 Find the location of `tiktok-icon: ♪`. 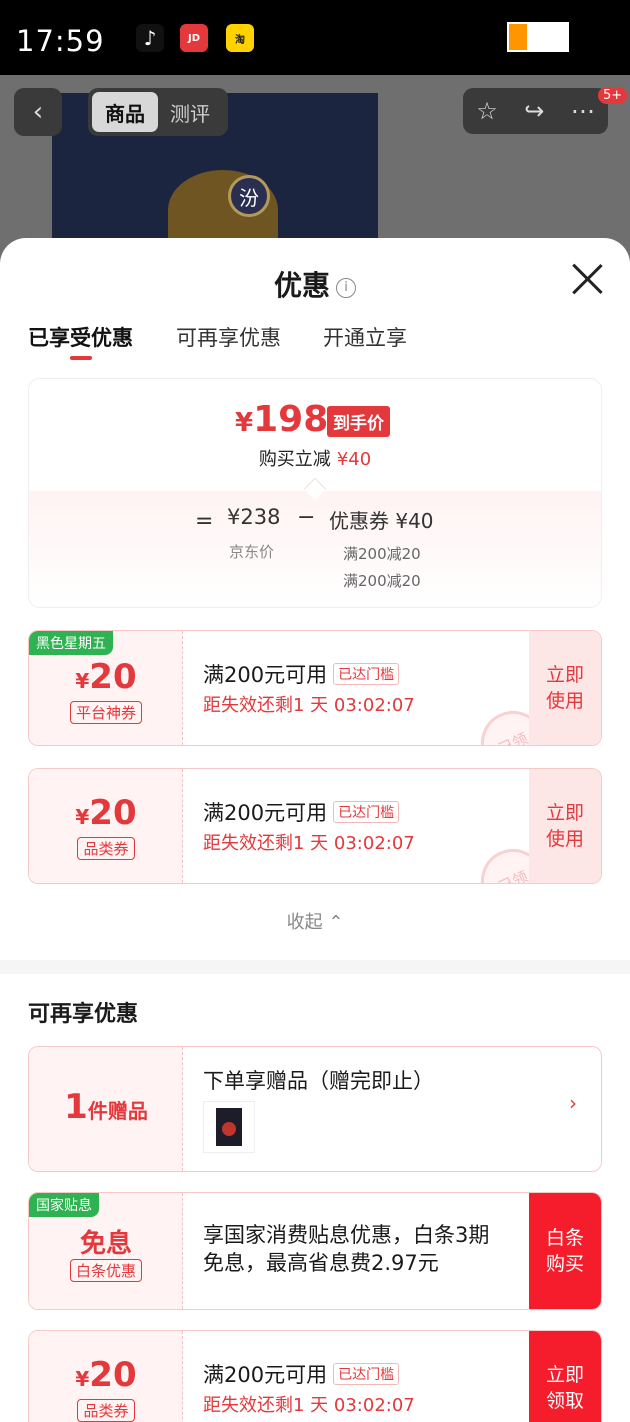

tiktok-icon: ♪ is located at coordinates (150, 38).